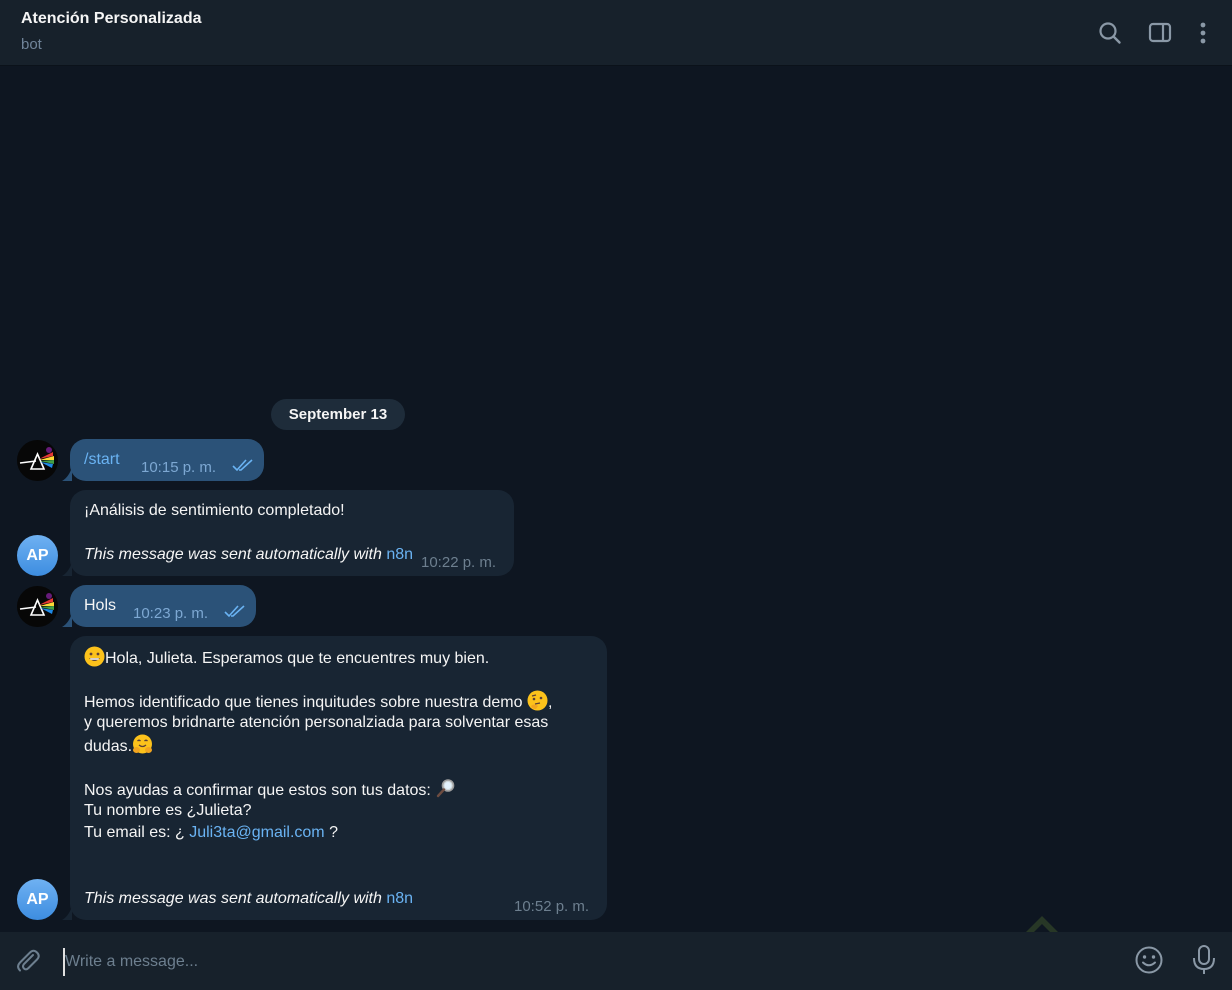 The width and height of the screenshot is (1232, 990). Describe the element at coordinates (446, 788) in the screenshot. I see `magnifier-emoji-icon` at that location.